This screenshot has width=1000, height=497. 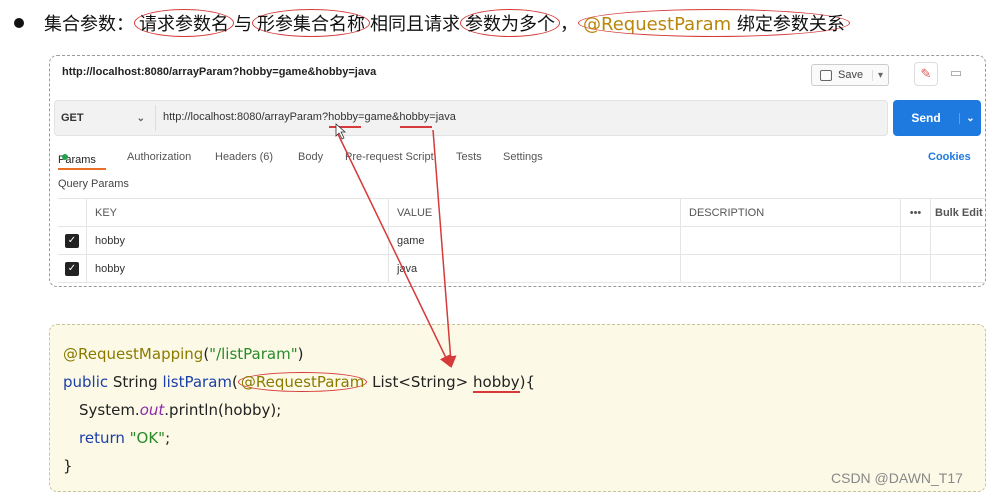 I want to click on code-line-1: @RequestMapping("/listParam"), so click(x=183, y=354).